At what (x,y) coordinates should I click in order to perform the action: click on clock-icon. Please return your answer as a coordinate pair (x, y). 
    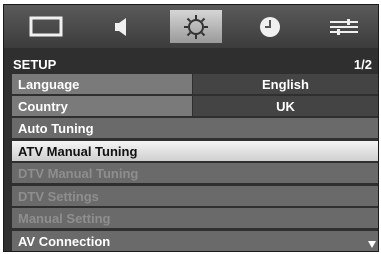
    Looking at the image, I should click on (270, 26).